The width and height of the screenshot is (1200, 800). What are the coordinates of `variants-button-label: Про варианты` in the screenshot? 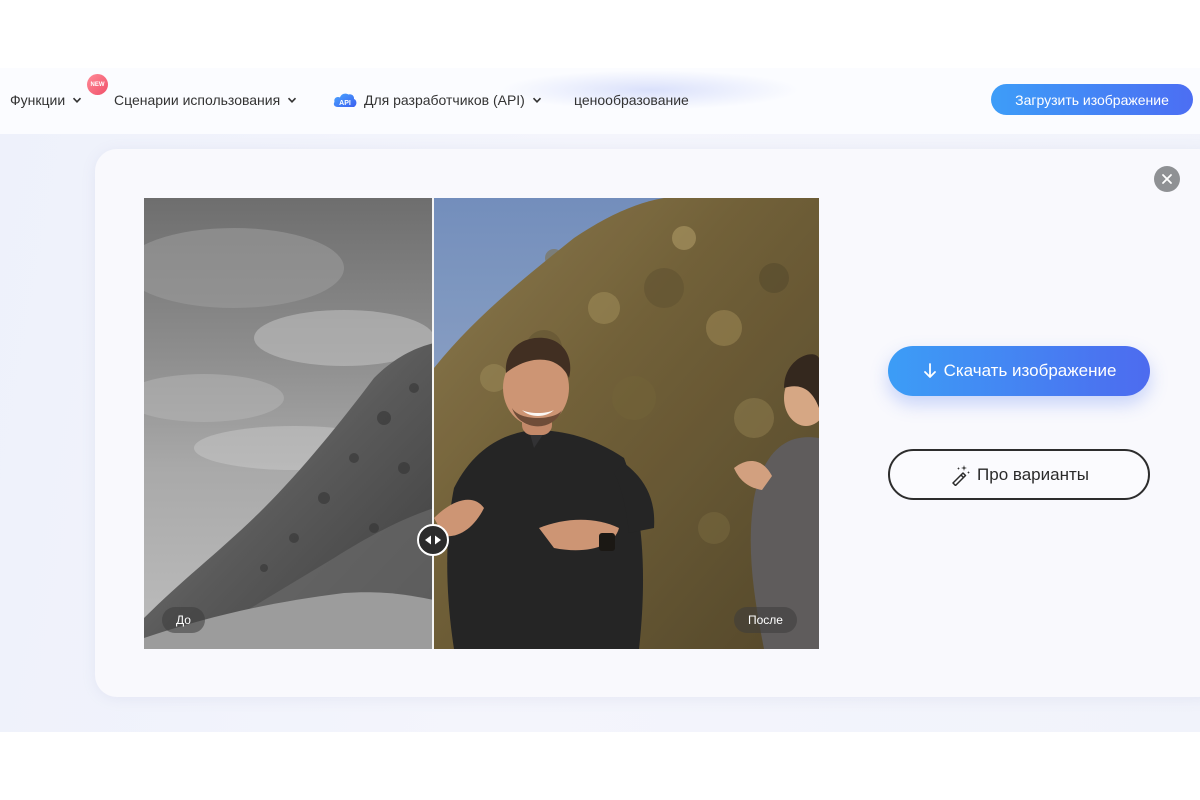 It's located at (1033, 474).